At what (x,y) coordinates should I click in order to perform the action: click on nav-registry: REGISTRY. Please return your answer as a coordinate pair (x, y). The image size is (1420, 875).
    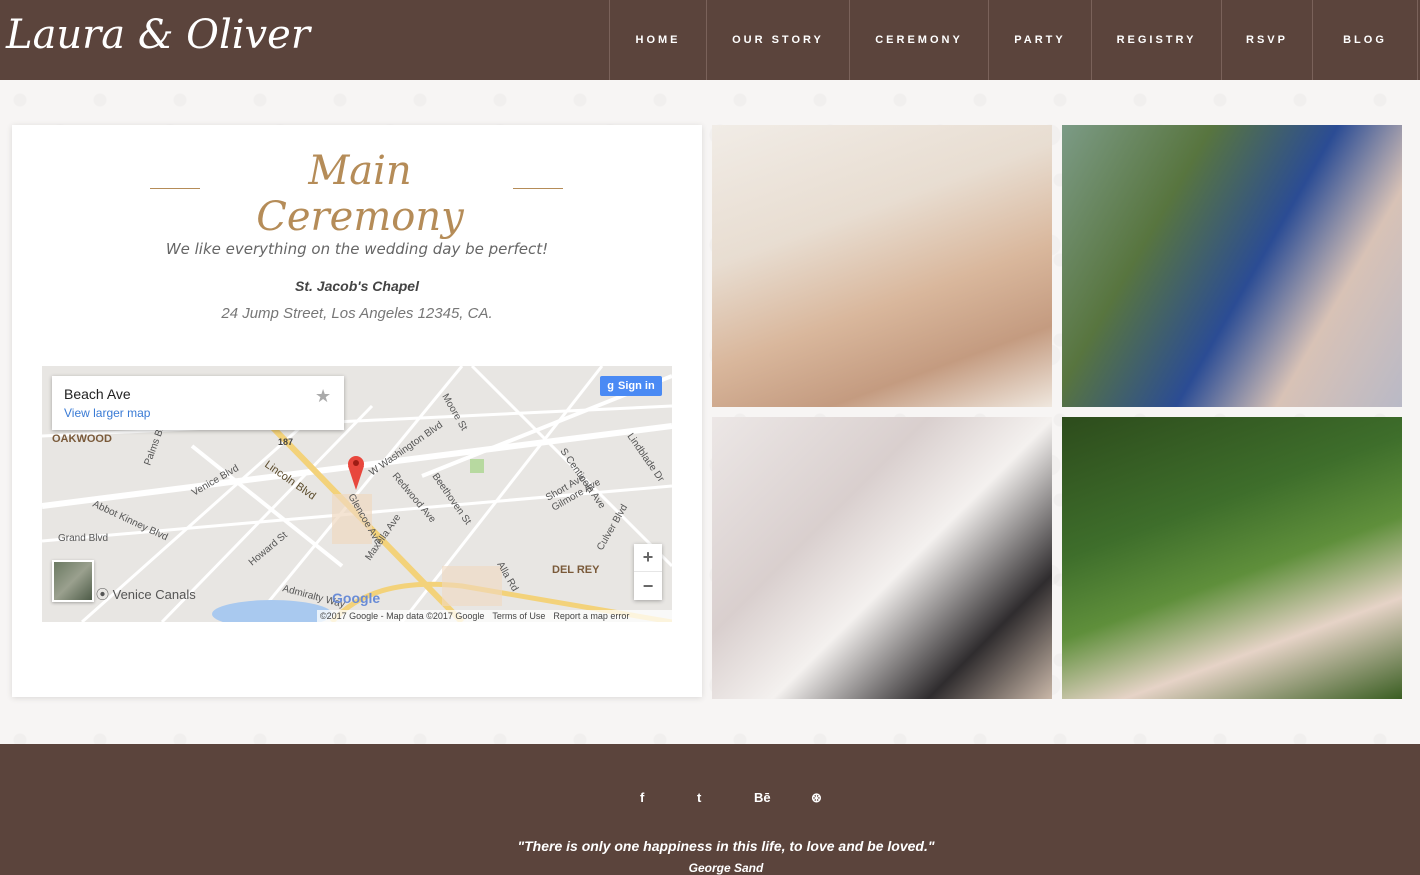
    Looking at the image, I should click on (1156, 40).